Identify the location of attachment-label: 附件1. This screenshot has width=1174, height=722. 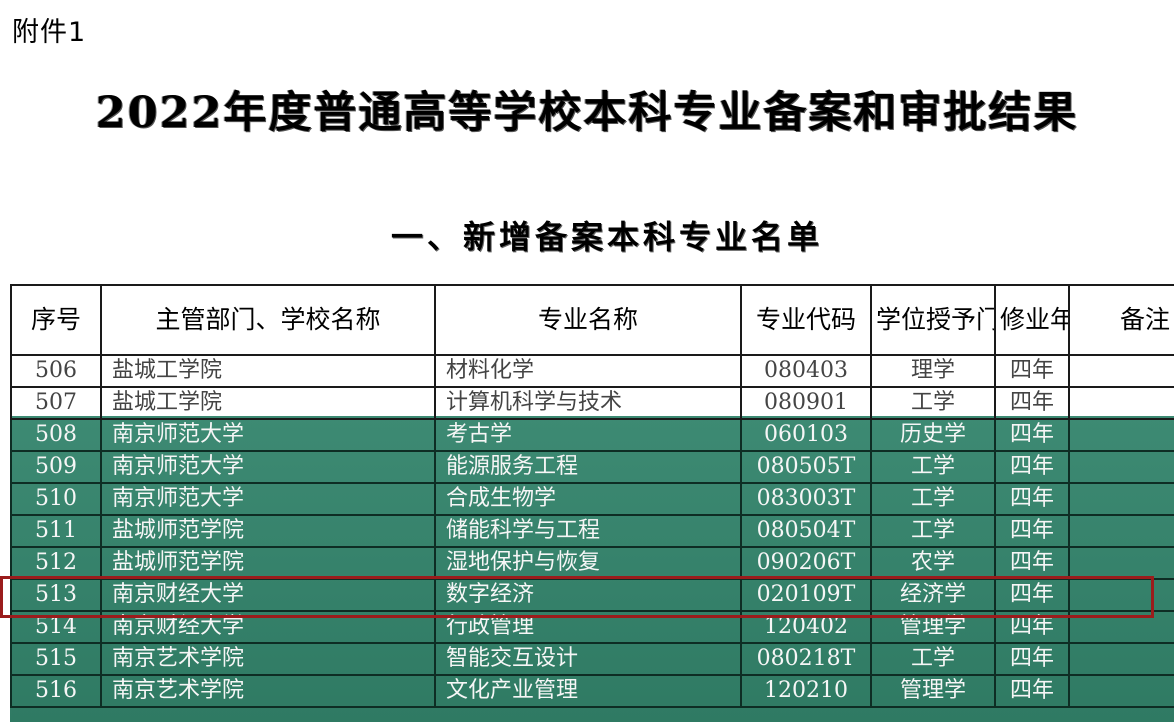
(49, 32).